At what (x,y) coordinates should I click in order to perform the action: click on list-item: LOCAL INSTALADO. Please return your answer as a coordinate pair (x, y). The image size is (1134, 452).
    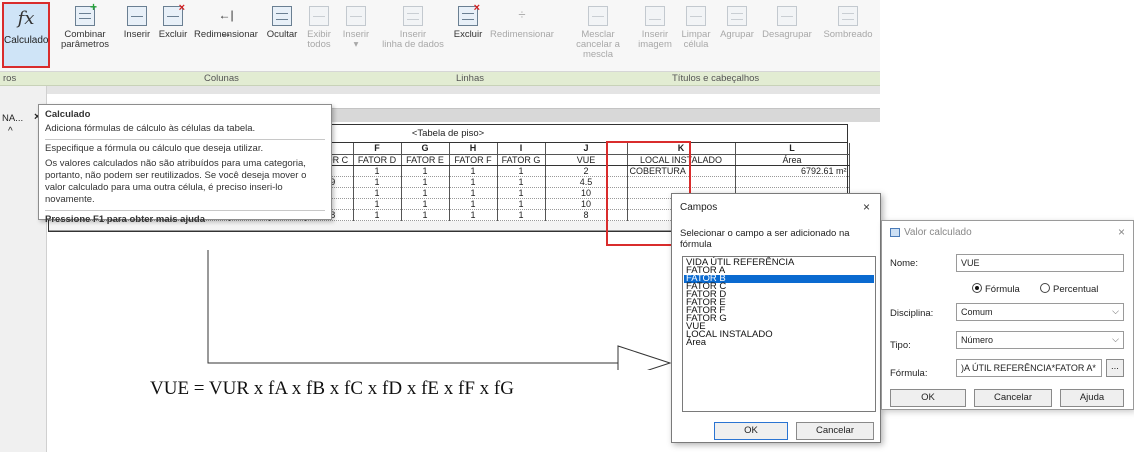
    Looking at the image, I should click on (779, 335).